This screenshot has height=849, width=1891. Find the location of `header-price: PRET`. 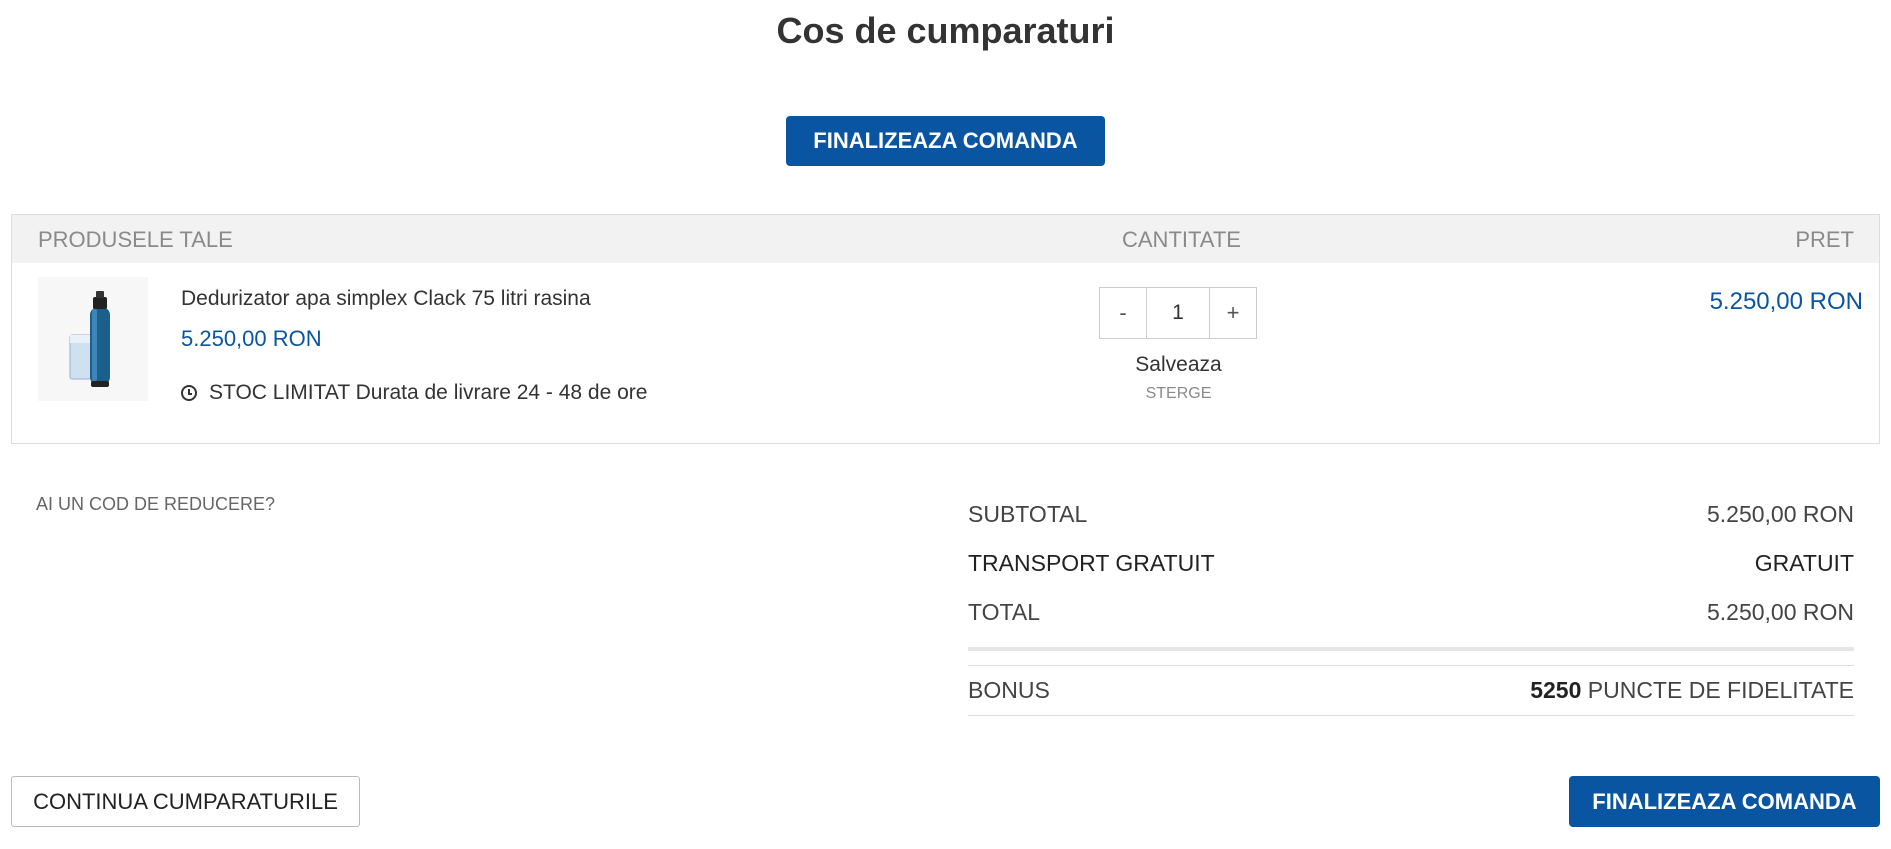

header-price: PRET is located at coordinates (1824, 239).